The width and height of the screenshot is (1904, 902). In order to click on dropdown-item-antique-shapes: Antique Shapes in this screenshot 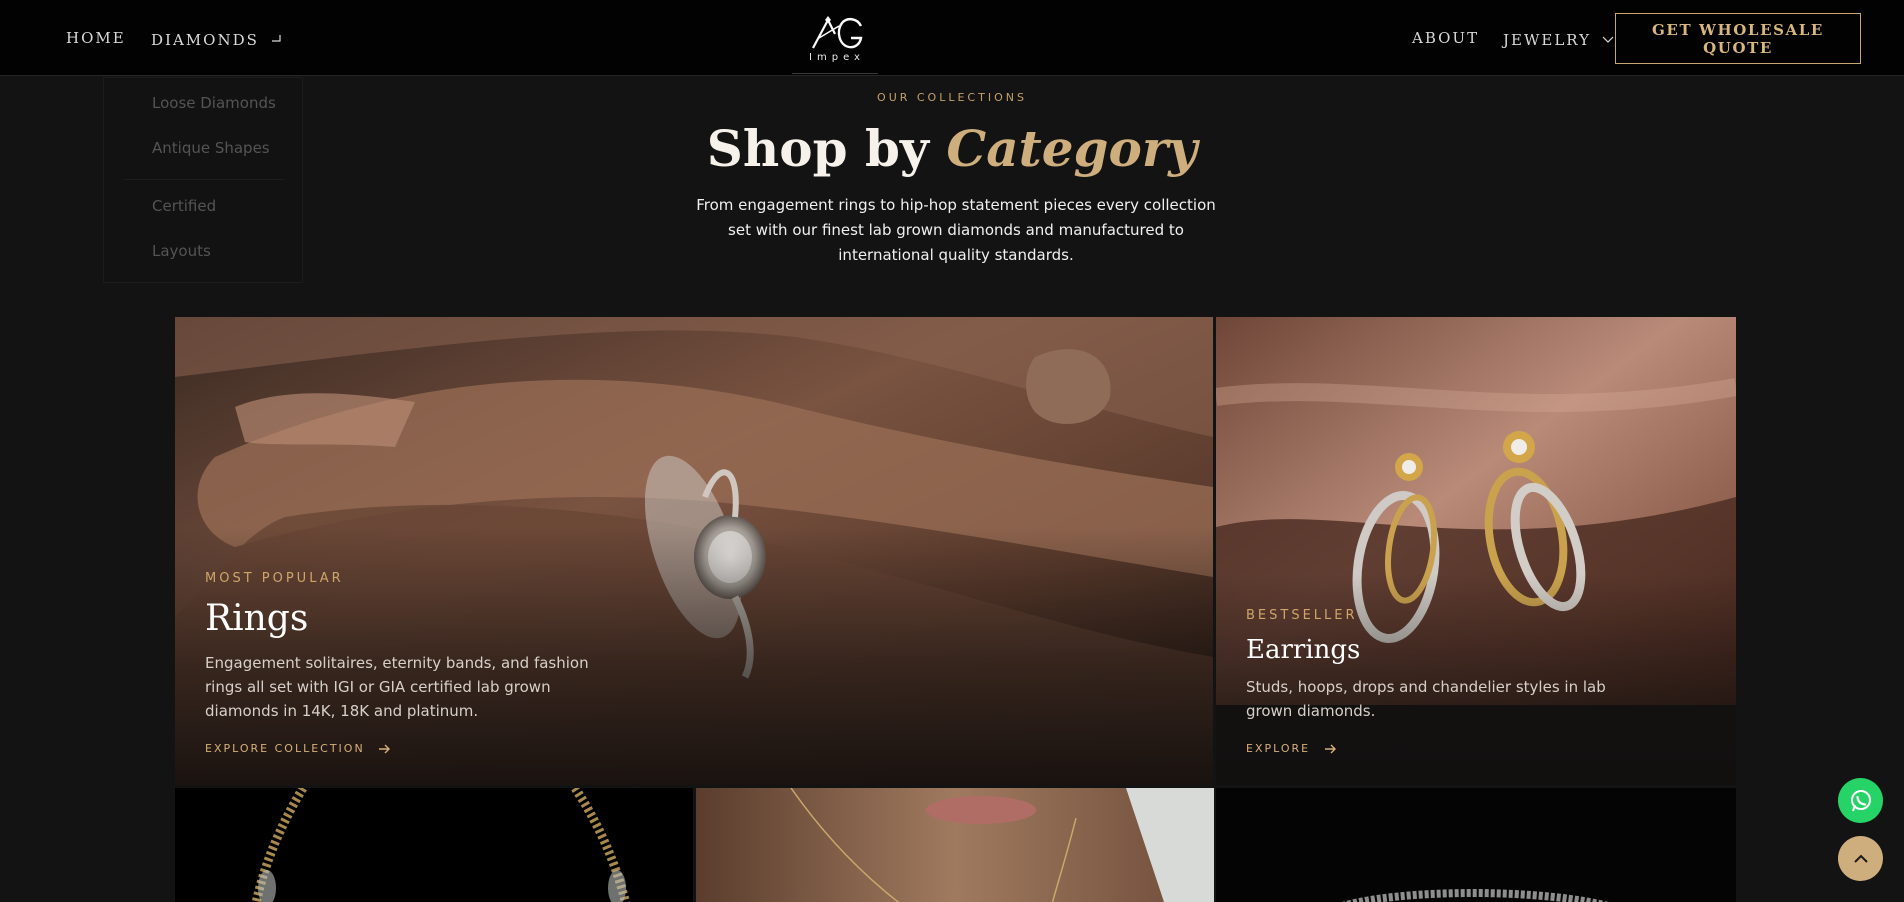, I will do `click(211, 148)`.